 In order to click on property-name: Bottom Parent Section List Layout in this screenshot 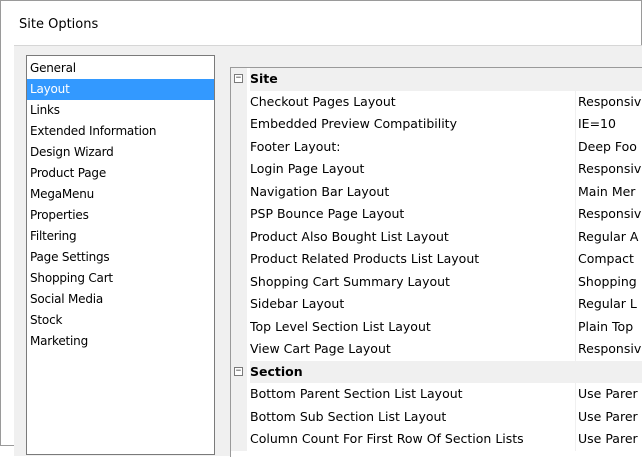, I will do `click(356, 393)`.